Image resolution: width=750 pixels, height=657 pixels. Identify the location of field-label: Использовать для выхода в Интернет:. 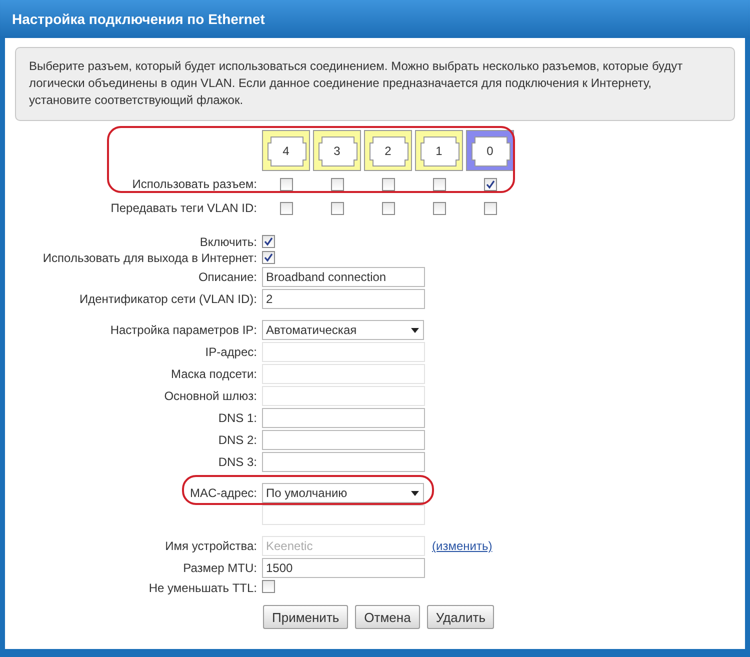
(149, 258).